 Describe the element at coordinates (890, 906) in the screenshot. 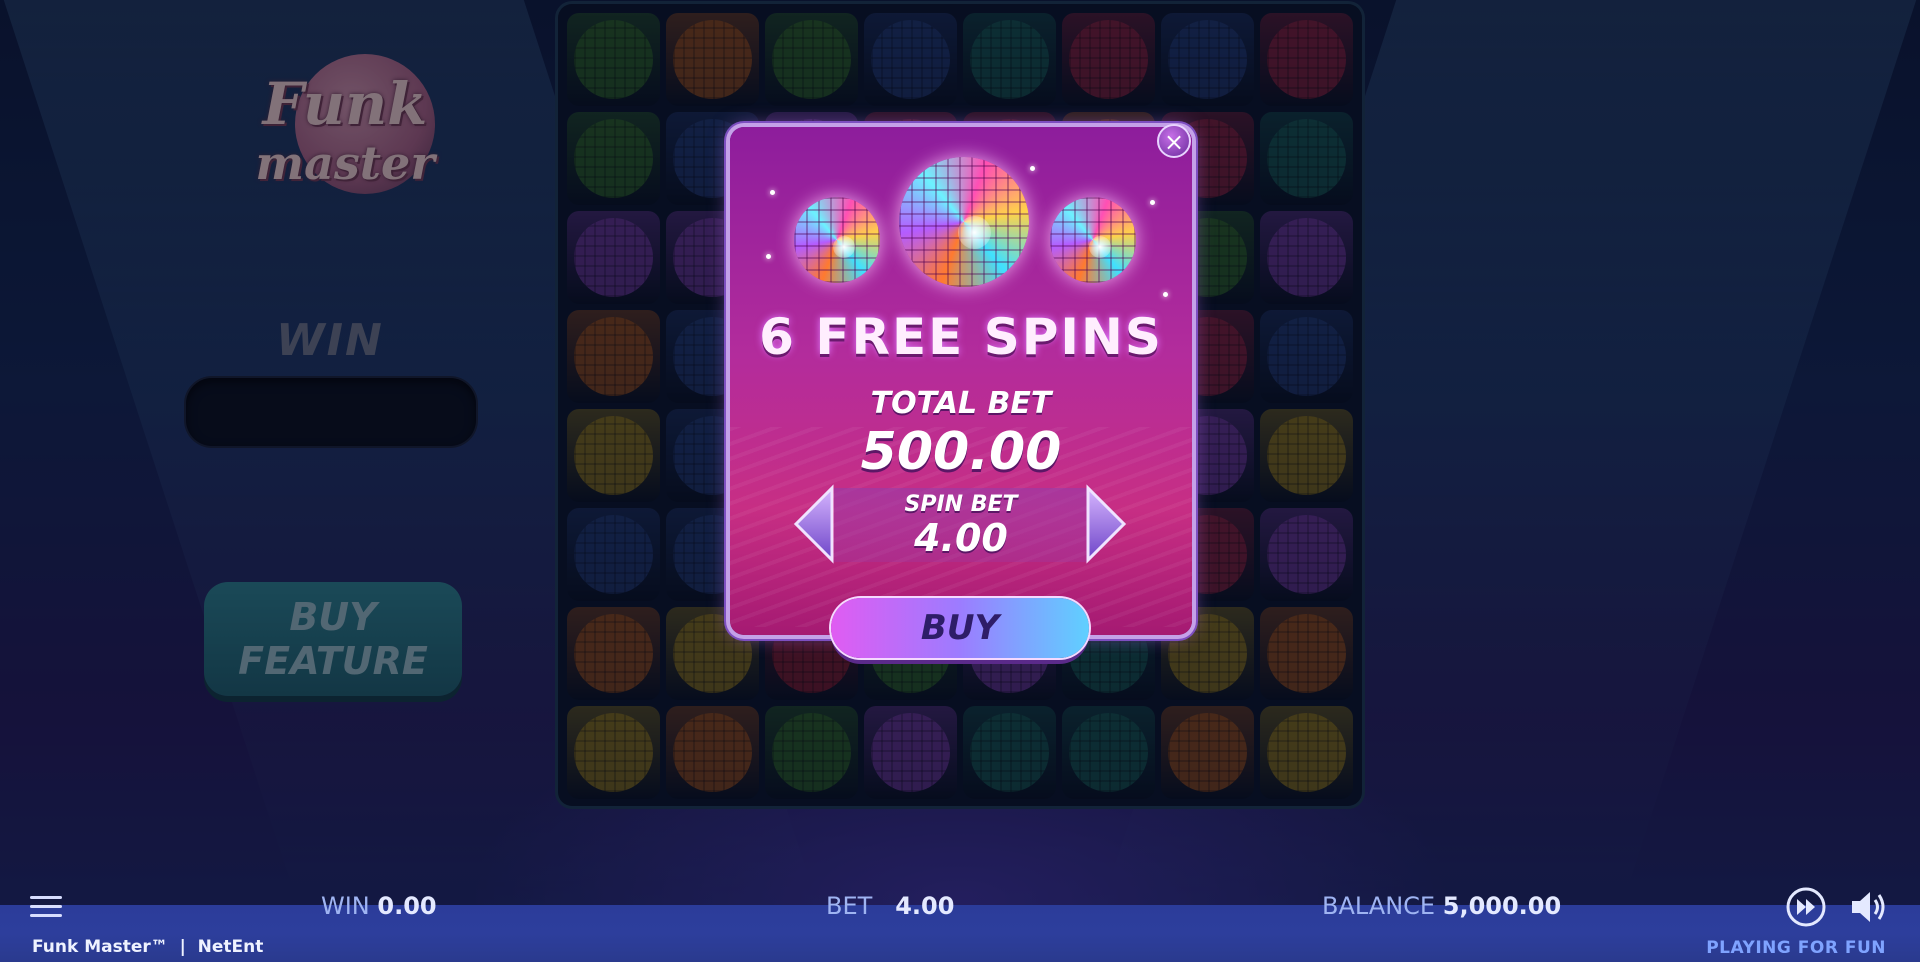

I see `bar-bet: BET 4.00` at that location.